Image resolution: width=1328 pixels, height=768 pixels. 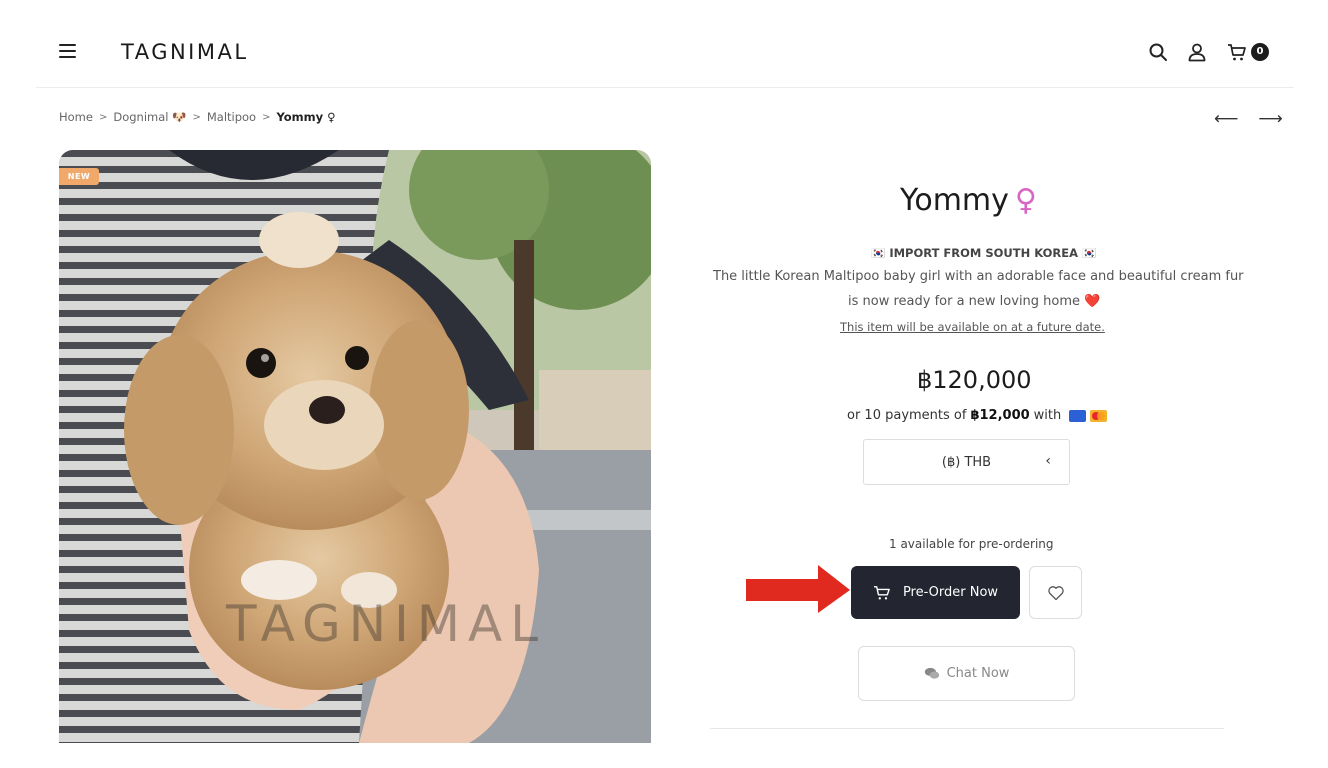 I want to click on heart-icon, so click(x=1055, y=592).